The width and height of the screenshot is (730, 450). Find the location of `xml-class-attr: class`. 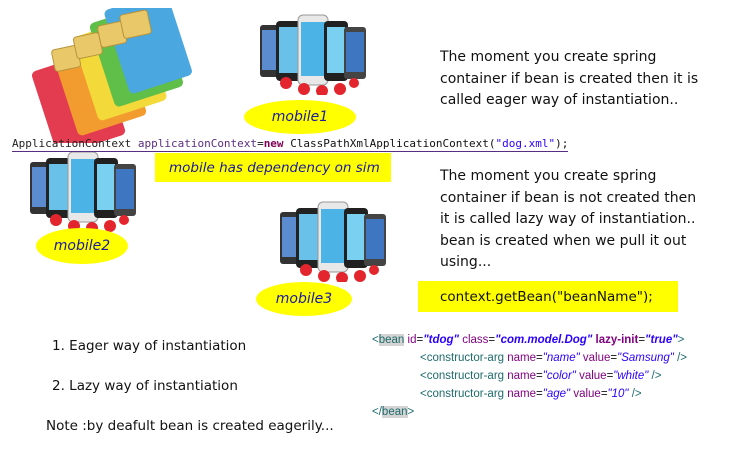

xml-class-attr: class is located at coordinates (475, 340).